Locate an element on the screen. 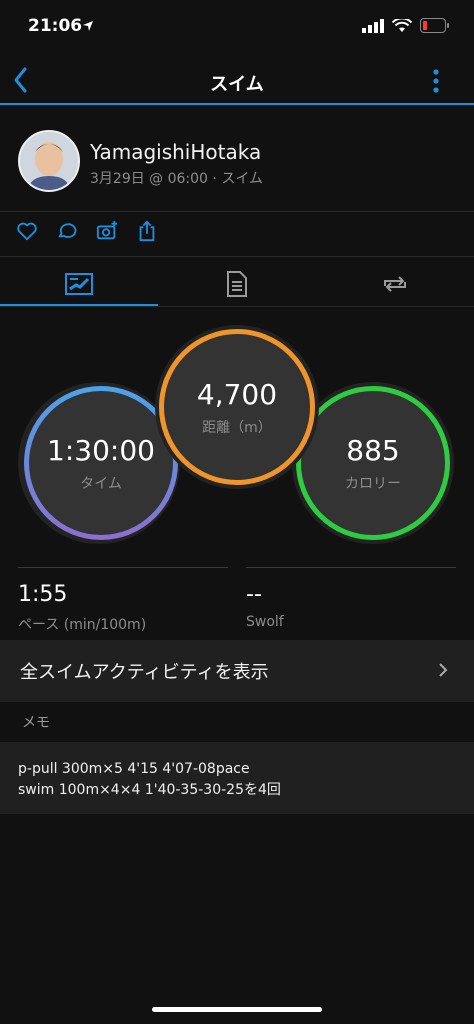  memo-line-2: swim 100m×4×4 1'40-35-30-25を4回 is located at coordinates (149, 790).